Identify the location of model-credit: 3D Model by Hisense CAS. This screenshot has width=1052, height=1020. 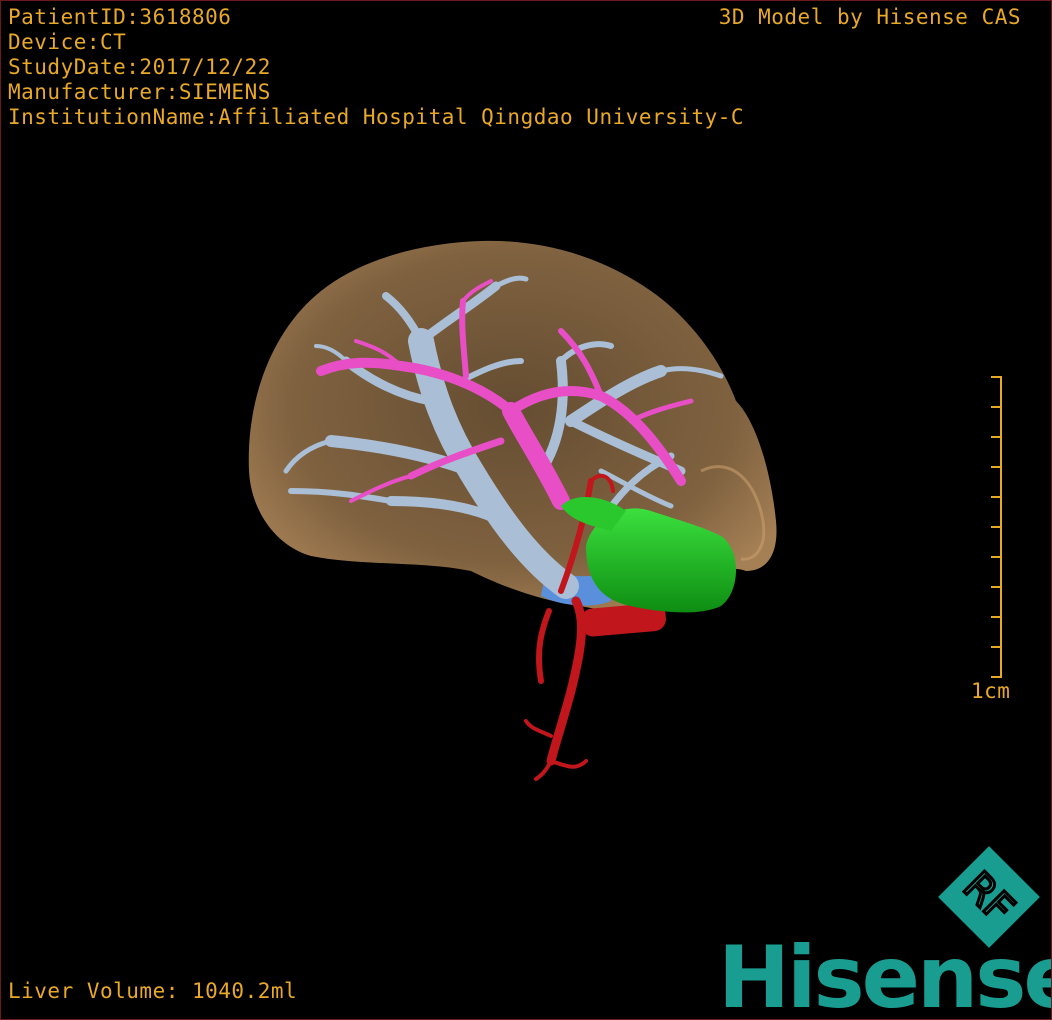
(869, 17).